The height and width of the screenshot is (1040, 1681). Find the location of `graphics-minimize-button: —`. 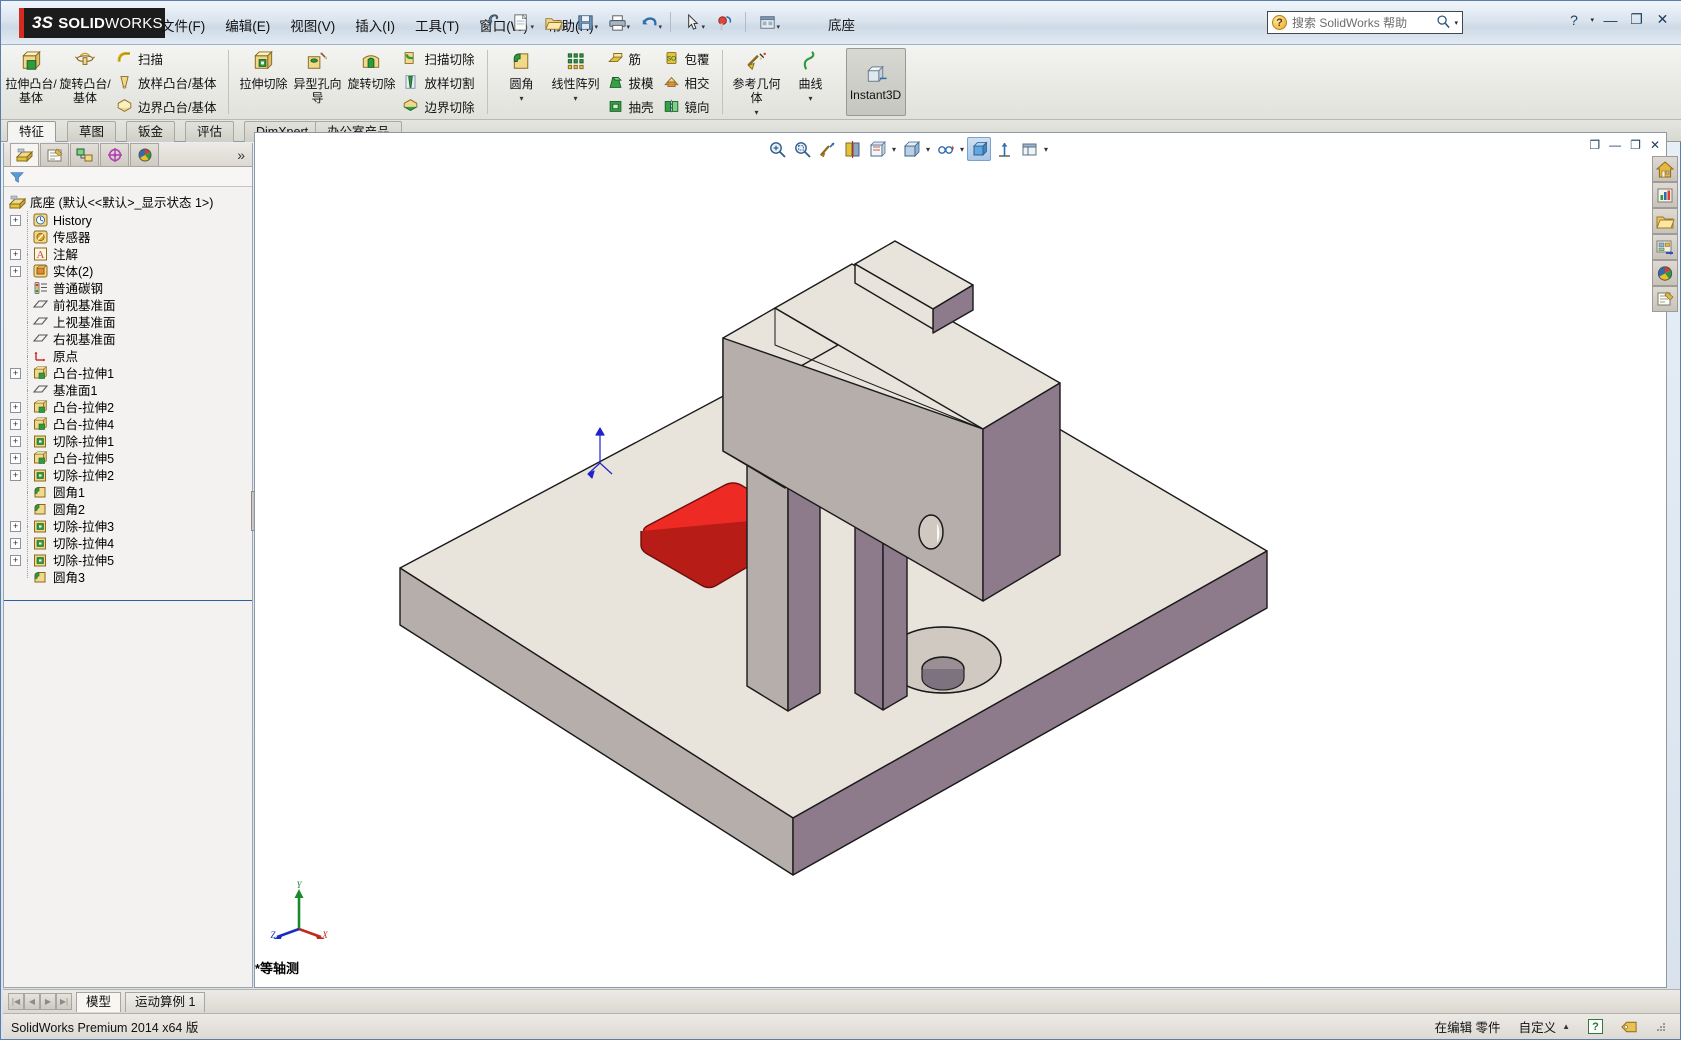

graphics-minimize-button: — is located at coordinates (1615, 145).